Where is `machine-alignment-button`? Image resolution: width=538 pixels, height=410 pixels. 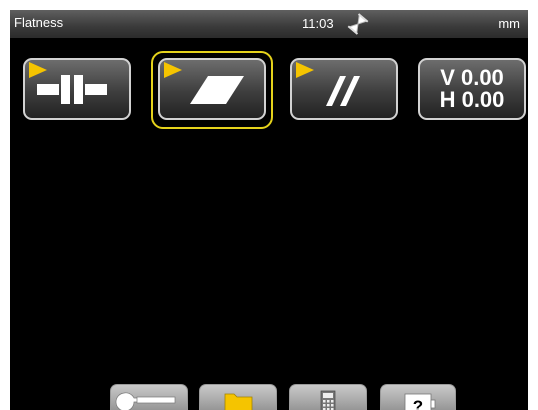 machine-alignment-button is located at coordinates (77, 89).